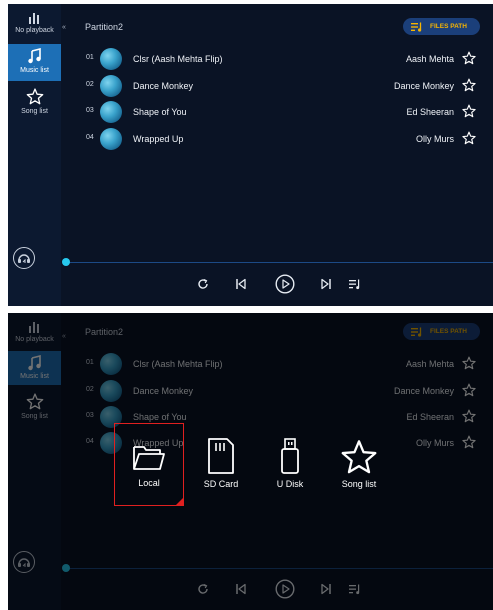 The height and width of the screenshot is (610, 493). I want to click on files-path-button: FILES PATH, so click(441, 26).